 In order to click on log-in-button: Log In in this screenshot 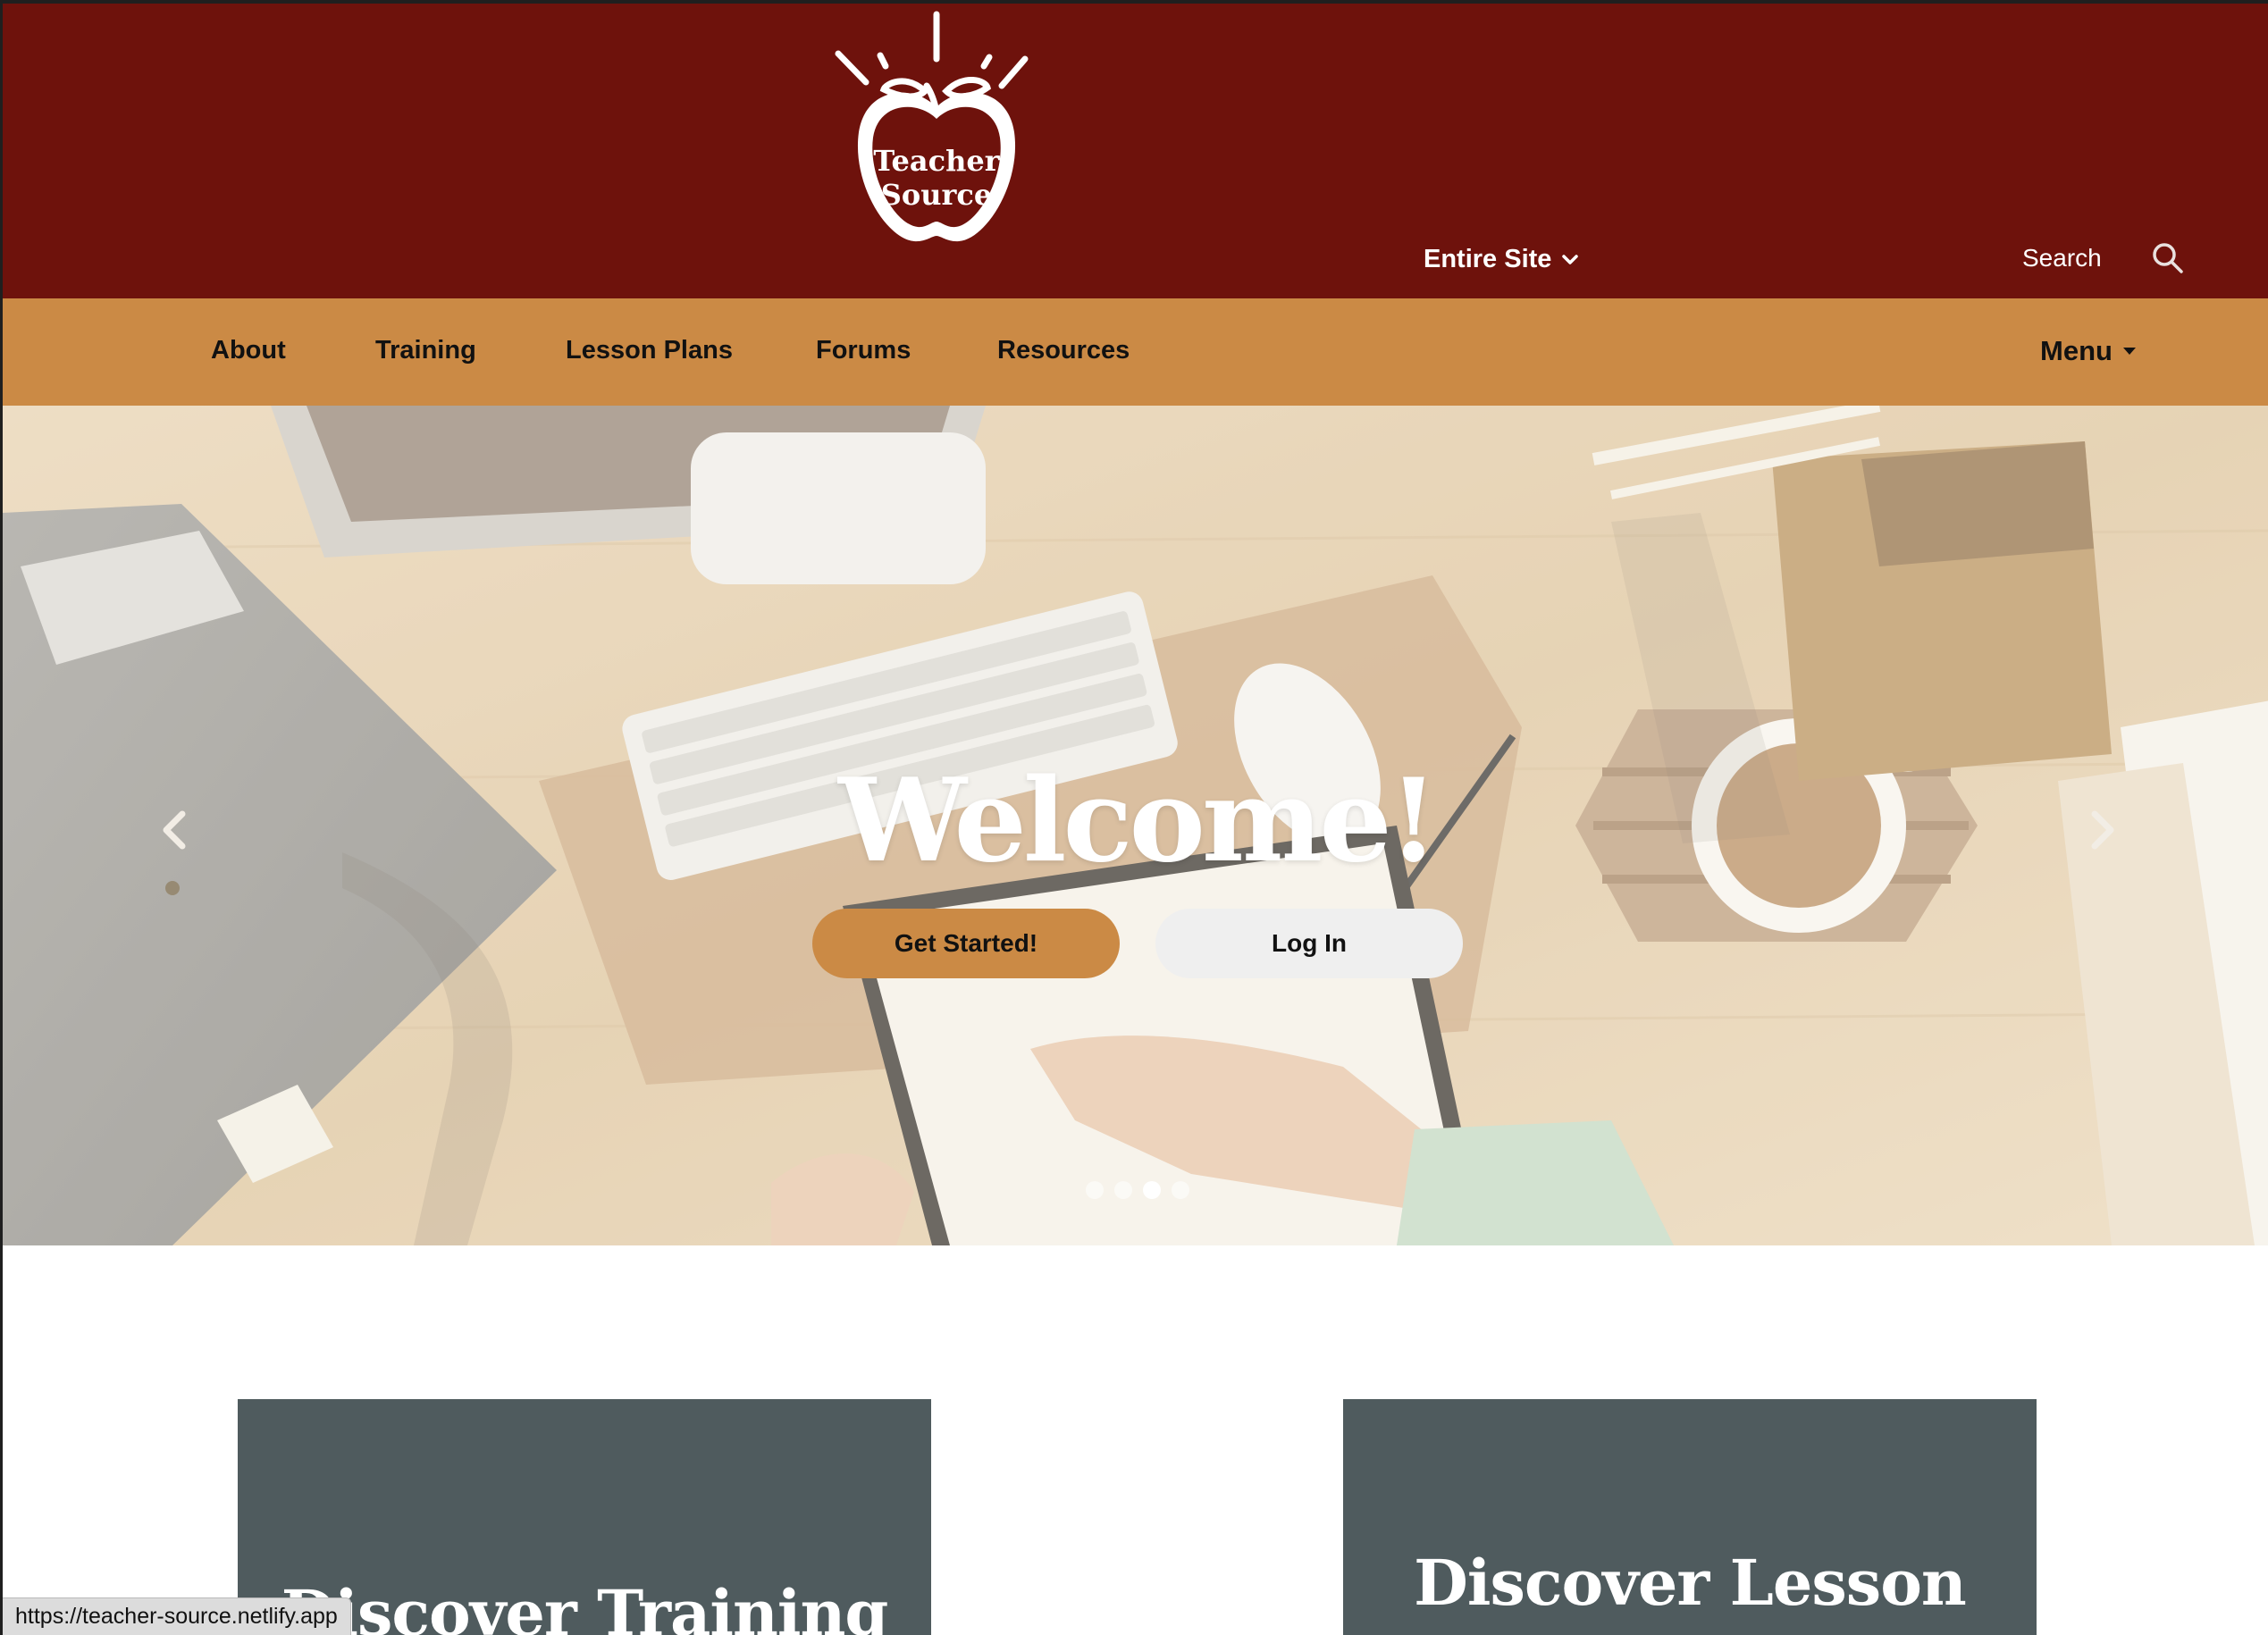, I will do `click(1309, 943)`.